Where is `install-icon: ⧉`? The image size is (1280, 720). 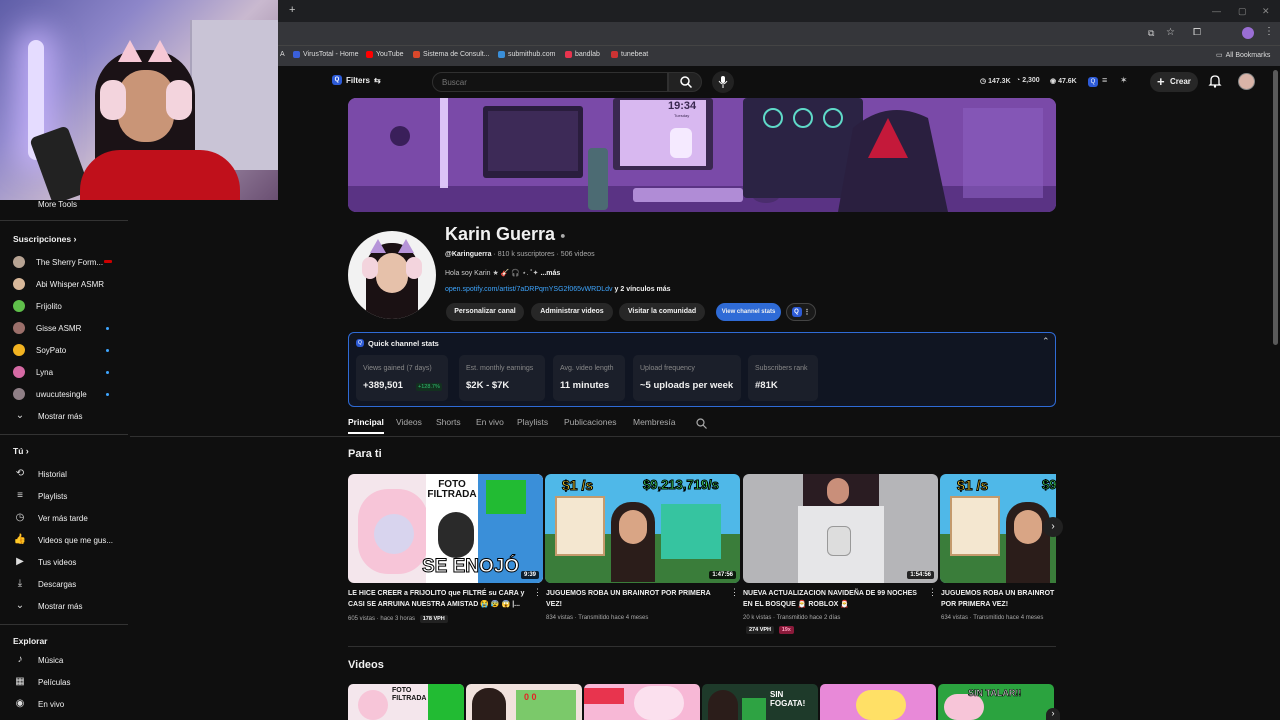
install-icon: ⧉ is located at coordinates (1151, 33).